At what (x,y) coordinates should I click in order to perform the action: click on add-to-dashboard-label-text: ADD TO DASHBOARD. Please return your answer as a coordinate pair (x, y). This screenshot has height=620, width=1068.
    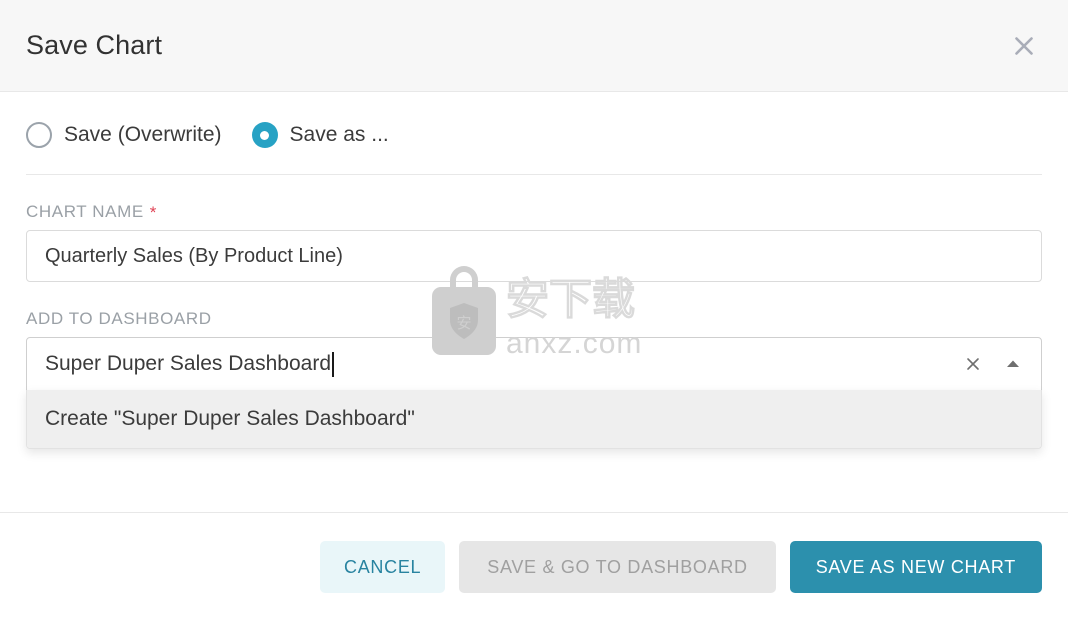
    Looking at the image, I should click on (119, 318).